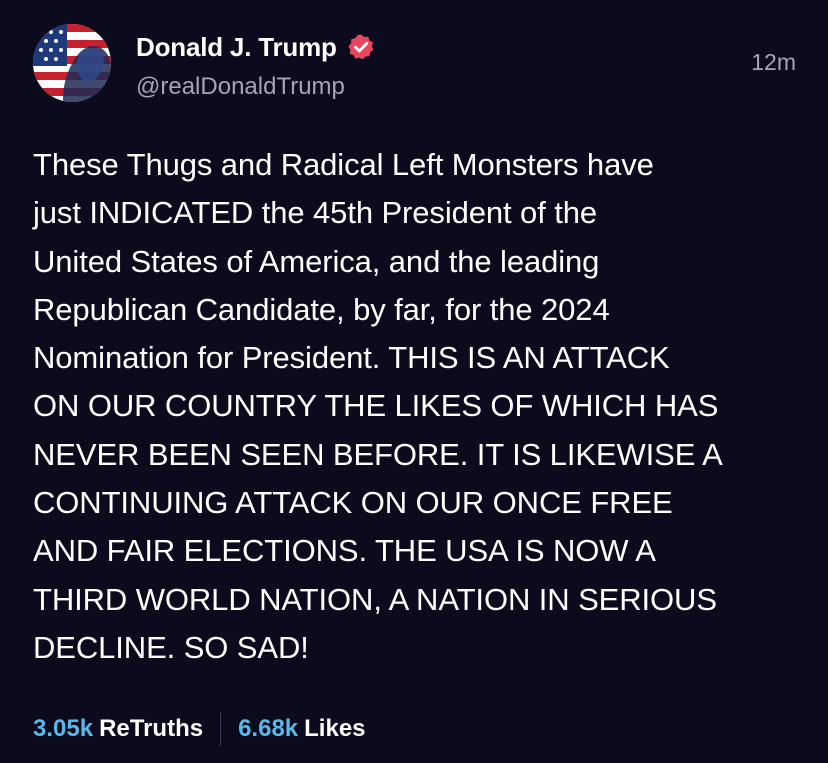 The height and width of the screenshot is (763, 828). What do you see at coordinates (773, 62) in the screenshot?
I see `post-timestamp: 12m` at bounding box center [773, 62].